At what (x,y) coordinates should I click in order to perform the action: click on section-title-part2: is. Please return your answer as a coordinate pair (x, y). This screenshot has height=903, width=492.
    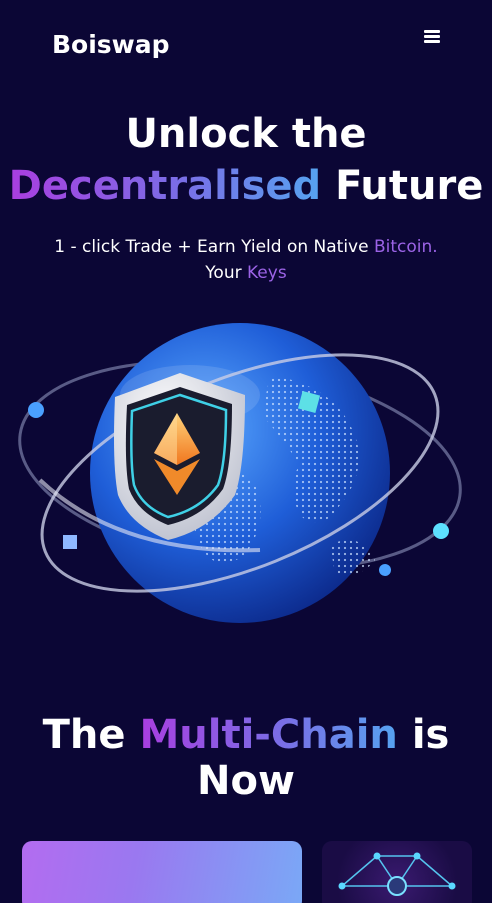
    Looking at the image, I should click on (430, 735).